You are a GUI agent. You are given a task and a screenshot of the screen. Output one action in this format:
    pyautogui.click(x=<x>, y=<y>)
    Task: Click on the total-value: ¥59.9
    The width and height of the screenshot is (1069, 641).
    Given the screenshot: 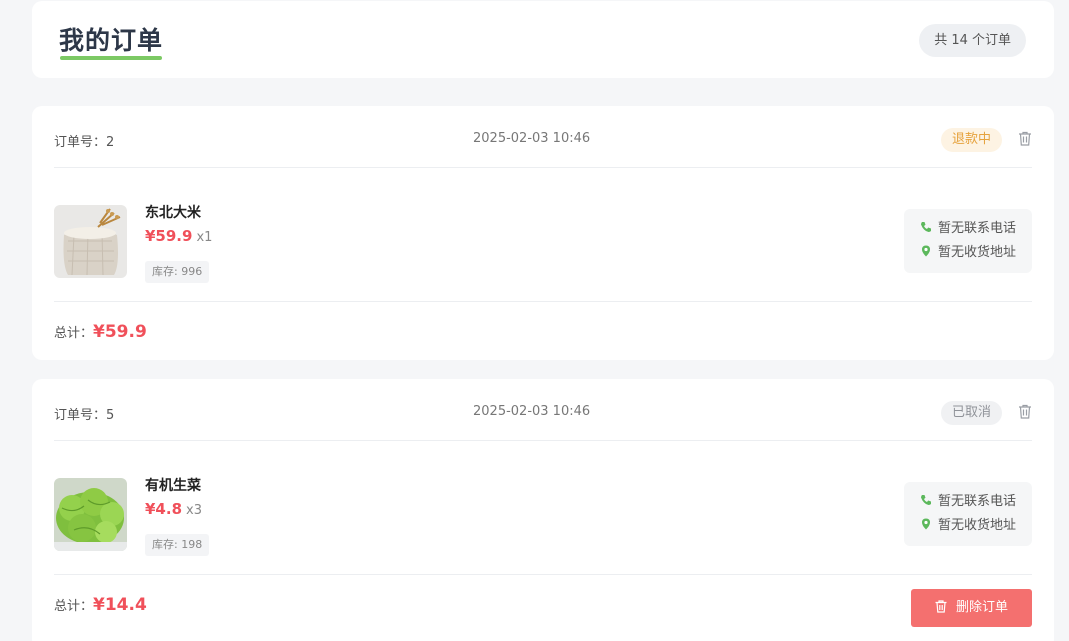 What is the action you would take?
    pyautogui.click(x=120, y=332)
    